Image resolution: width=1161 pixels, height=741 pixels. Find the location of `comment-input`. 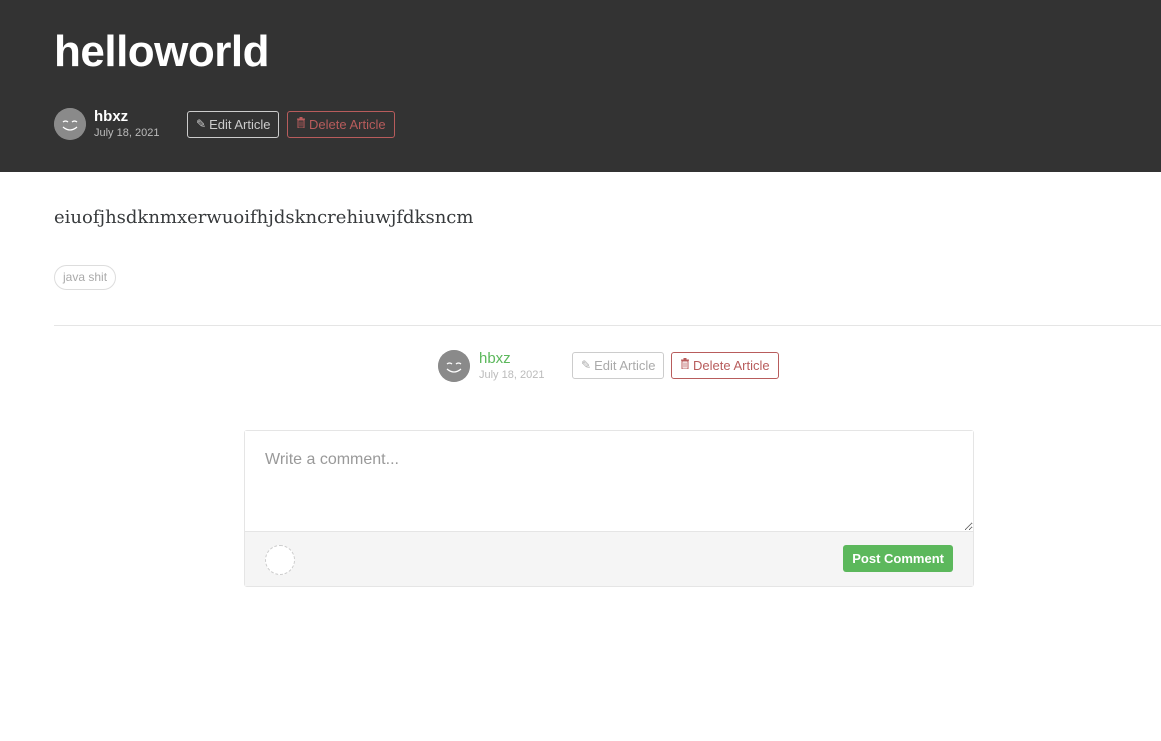

comment-input is located at coordinates (609, 481).